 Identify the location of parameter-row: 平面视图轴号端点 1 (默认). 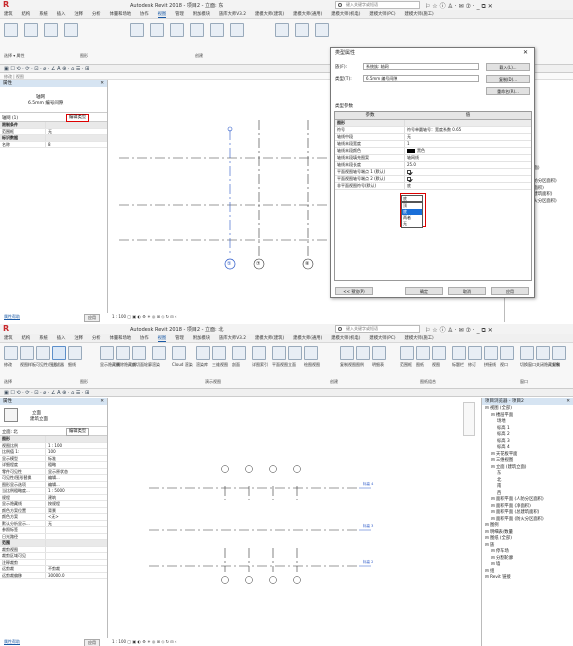
(433, 172).